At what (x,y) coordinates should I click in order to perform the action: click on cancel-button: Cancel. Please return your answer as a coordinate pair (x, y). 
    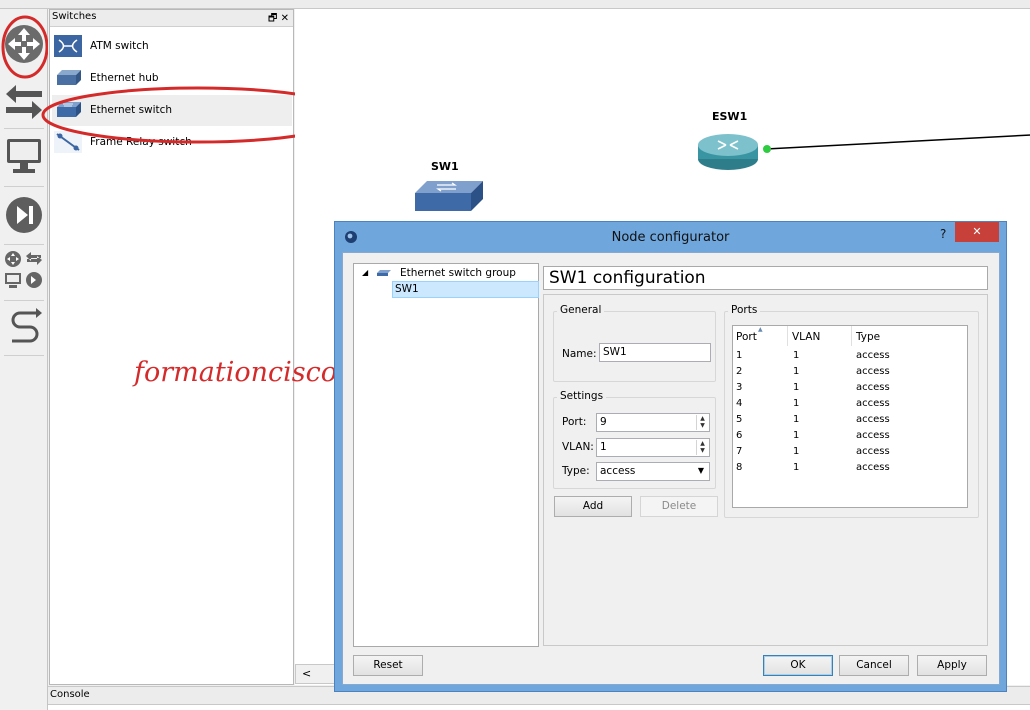
    Looking at the image, I should click on (874, 665).